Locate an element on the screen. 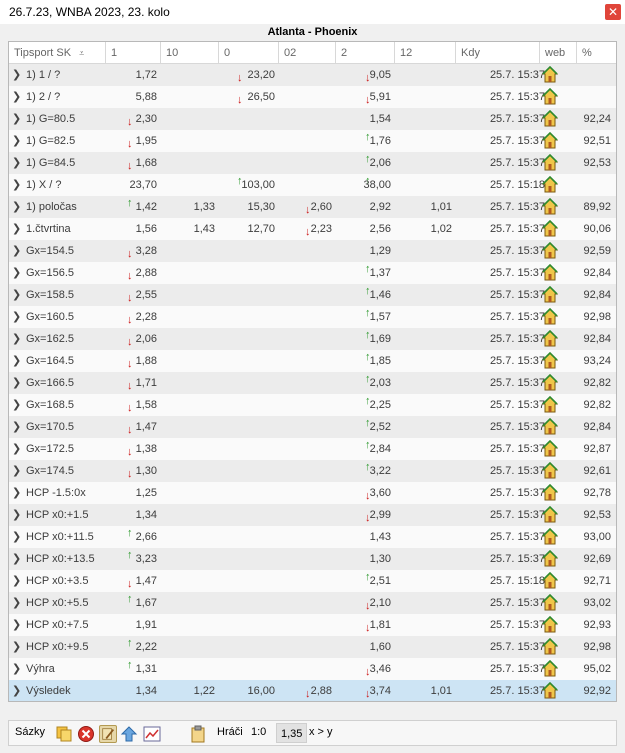 The width and height of the screenshot is (625, 753). odds-2: 2,06 is located at coordinates (380, 163).